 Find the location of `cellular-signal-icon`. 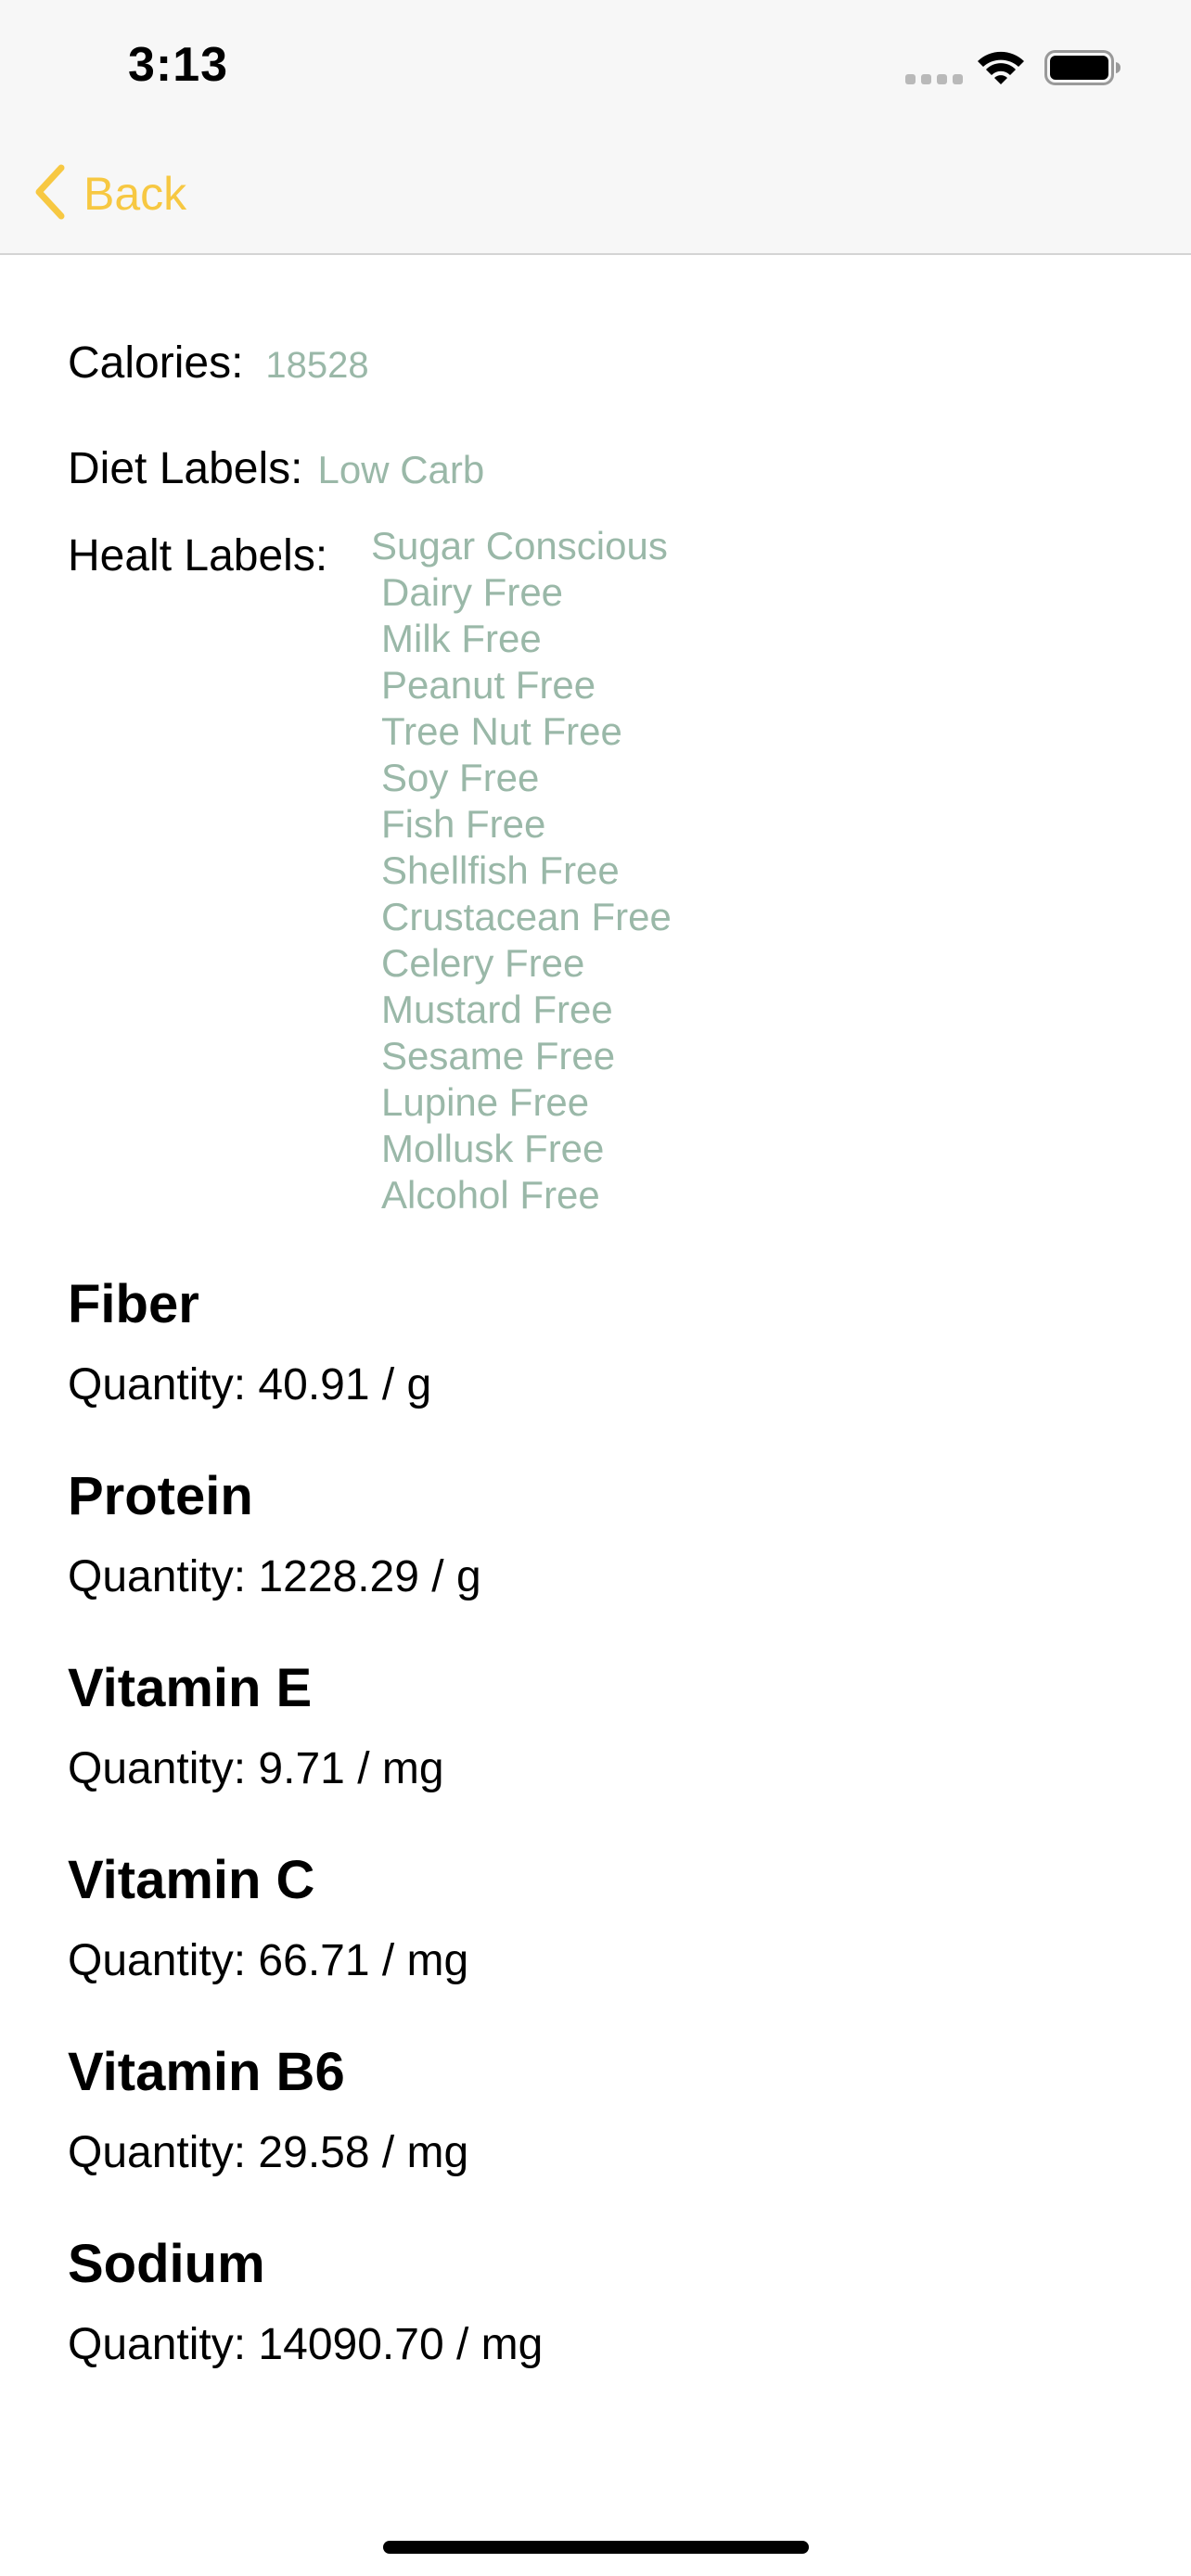

cellular-signal-icon is located at coordinates (934, 79).